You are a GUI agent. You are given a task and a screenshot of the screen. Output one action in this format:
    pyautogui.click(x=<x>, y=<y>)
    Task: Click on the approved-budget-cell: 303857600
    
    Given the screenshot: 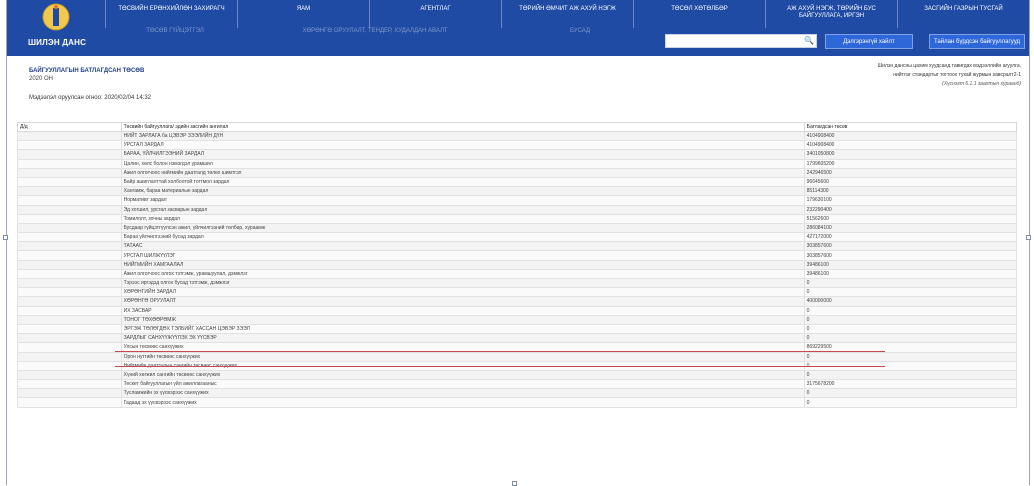 What is the action you would take?
    pyautogui.click(x=910, y=246)
    